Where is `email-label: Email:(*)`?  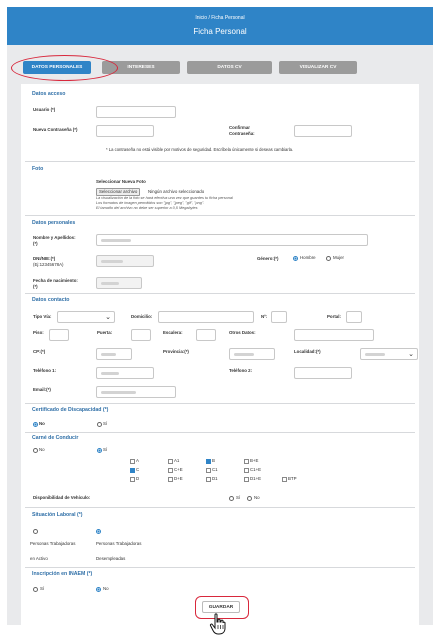 email-label: Email:(*) is located at coordinates (42, 389).